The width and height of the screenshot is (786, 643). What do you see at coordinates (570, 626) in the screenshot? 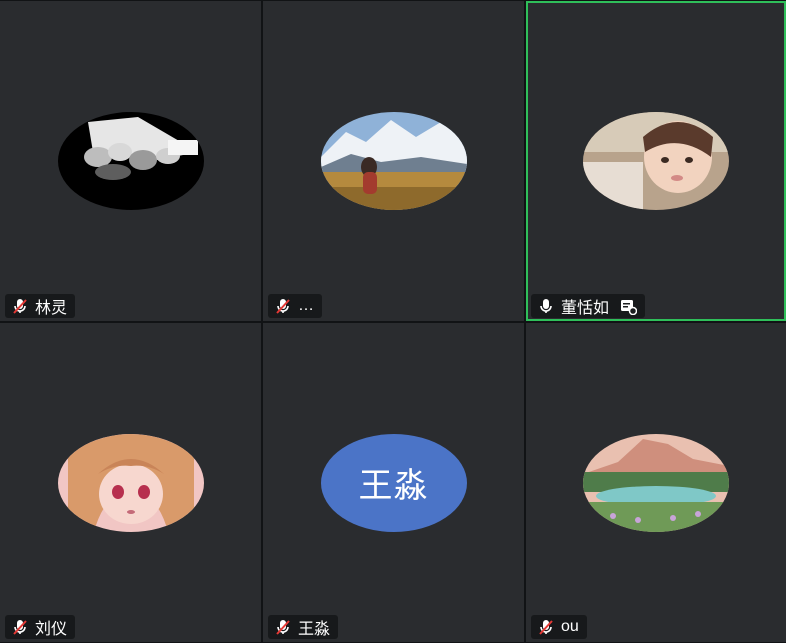
I see `participant-name: ou` at bounding box center [570, 626].